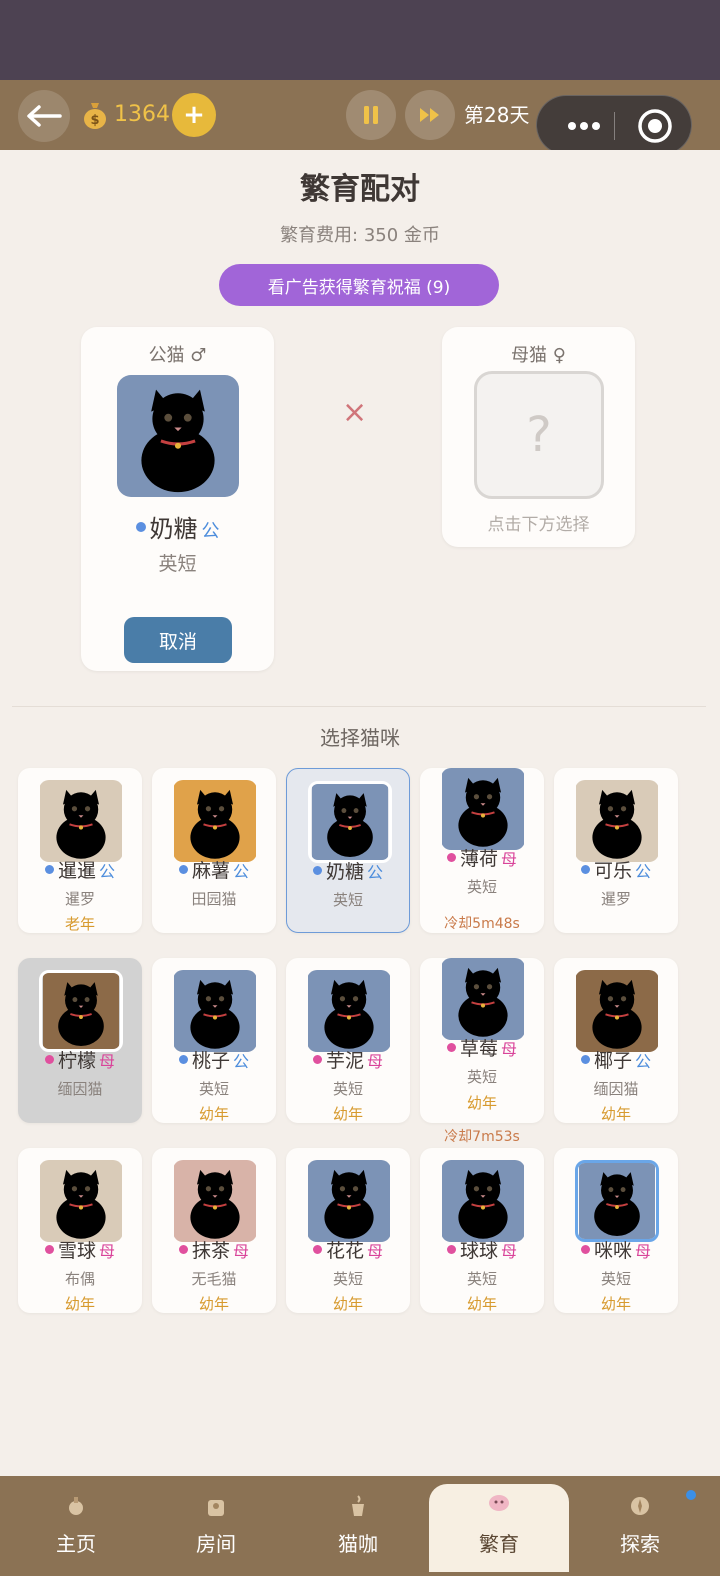 The height and width of the screenshot is (1576, 720). I want to click on back-button, so click(44, 116).